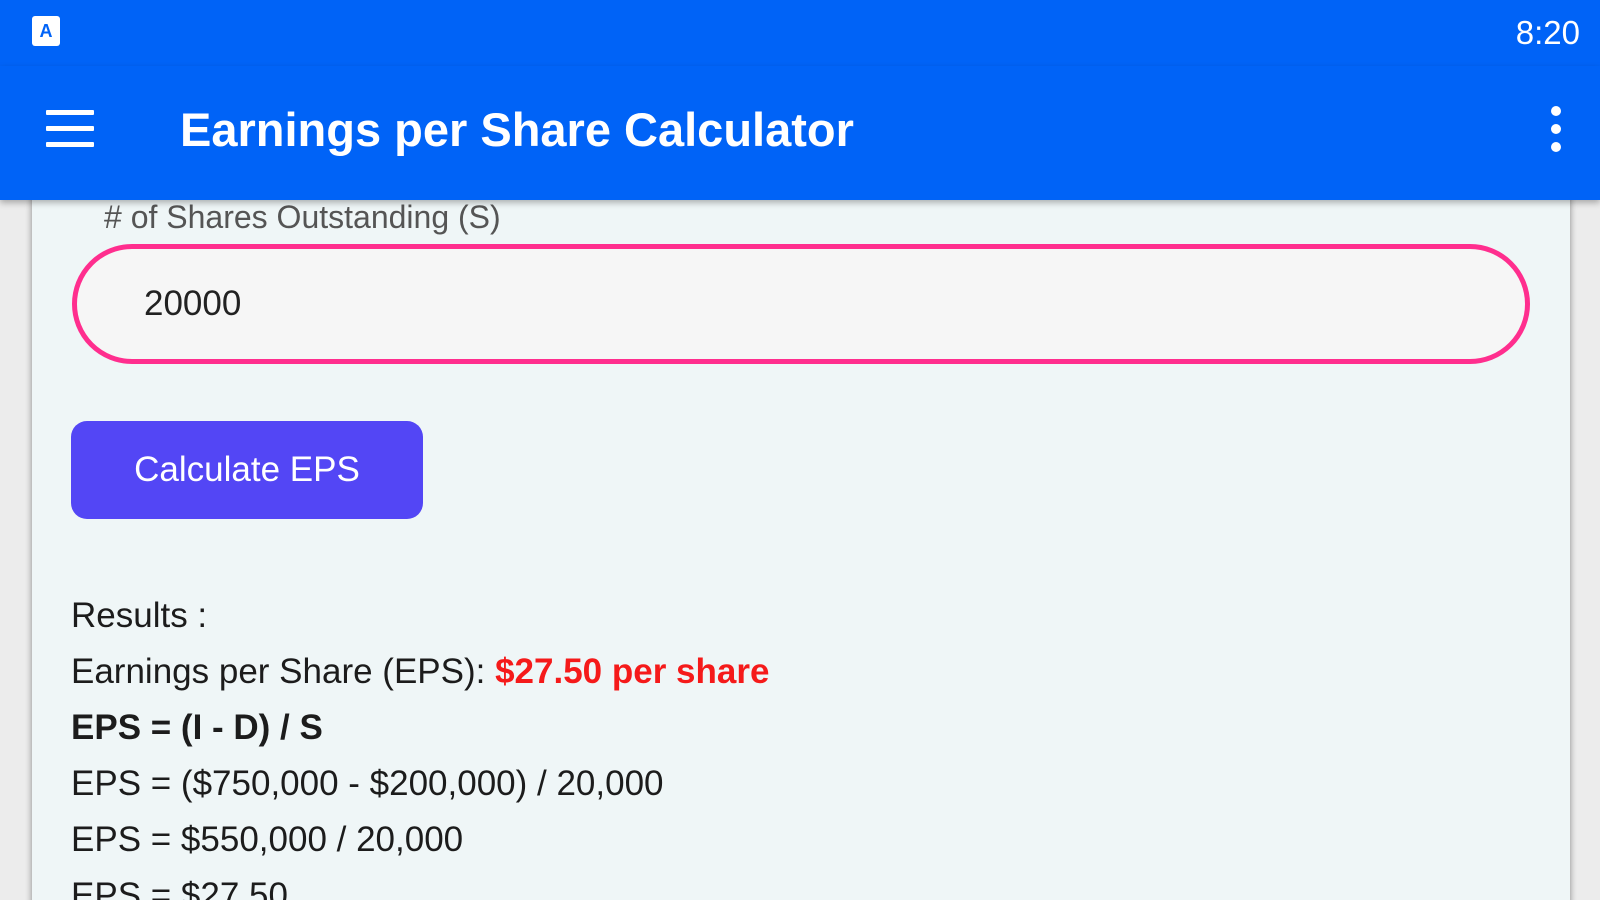 The image size is (1600, 900). I want to click on shares-outstanding-input, so click(801, 304).